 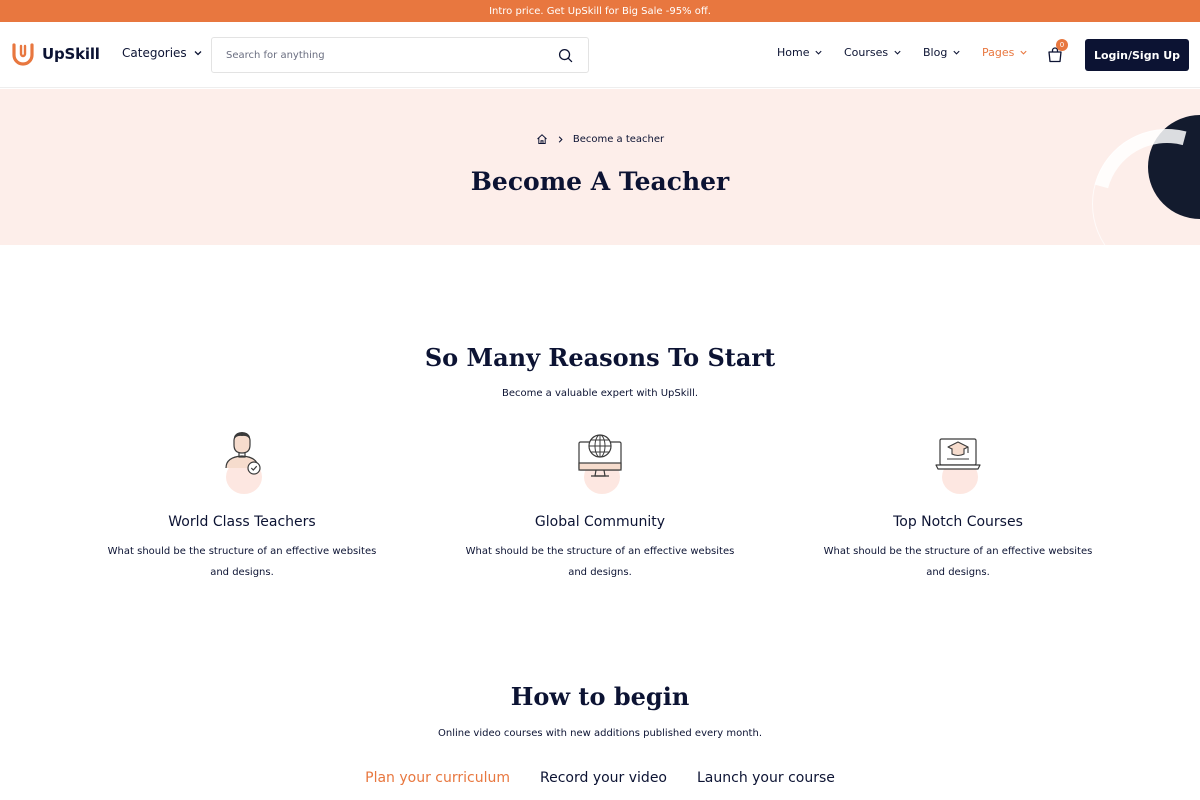 I want to click on logo-text: UpSkill, so click(x=71, y=54).